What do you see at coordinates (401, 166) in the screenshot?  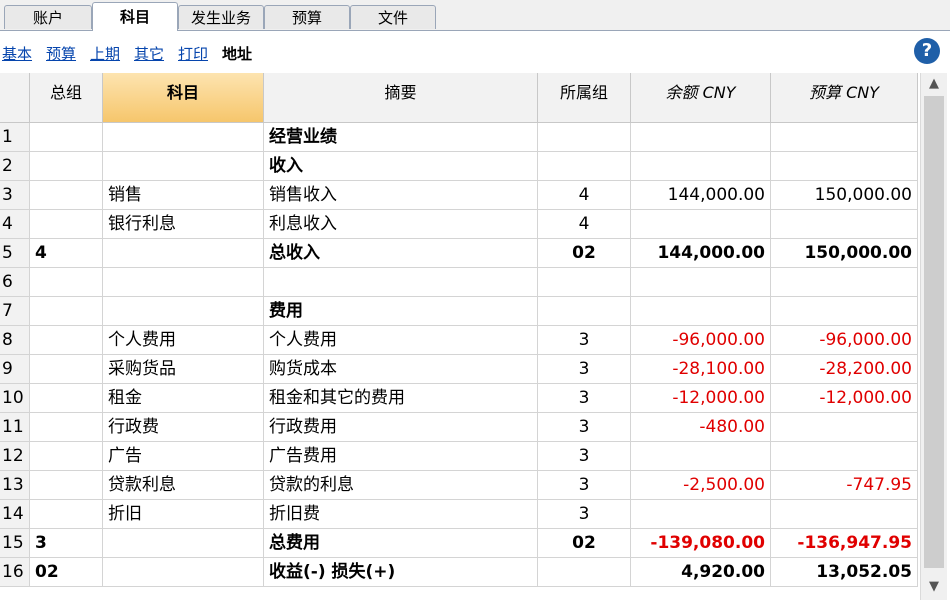 I see `cell-description: 收入` at bounding box center [401, 166].